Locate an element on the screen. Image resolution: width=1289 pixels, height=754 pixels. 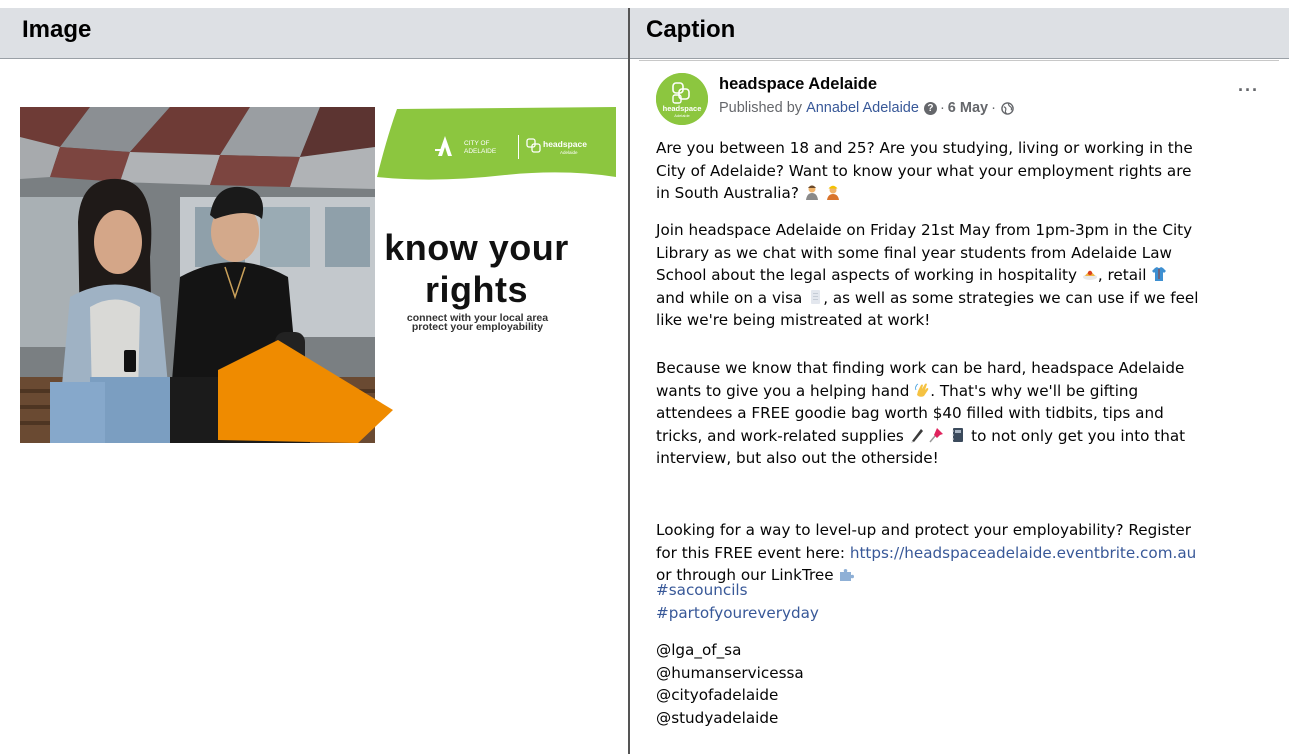
shirt-emoji-icon is located at coordinates (1159, 274).